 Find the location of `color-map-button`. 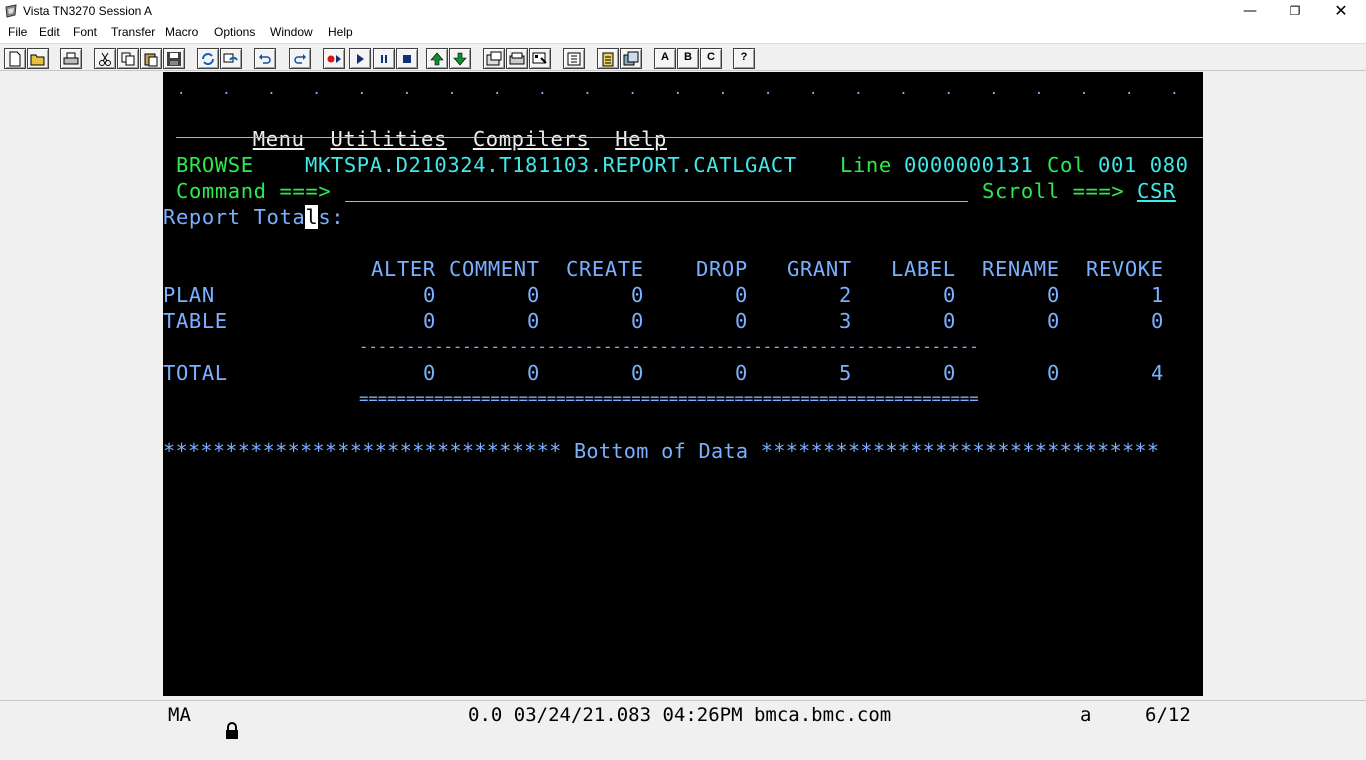

color-map-button is located at coordinates (540, 58).